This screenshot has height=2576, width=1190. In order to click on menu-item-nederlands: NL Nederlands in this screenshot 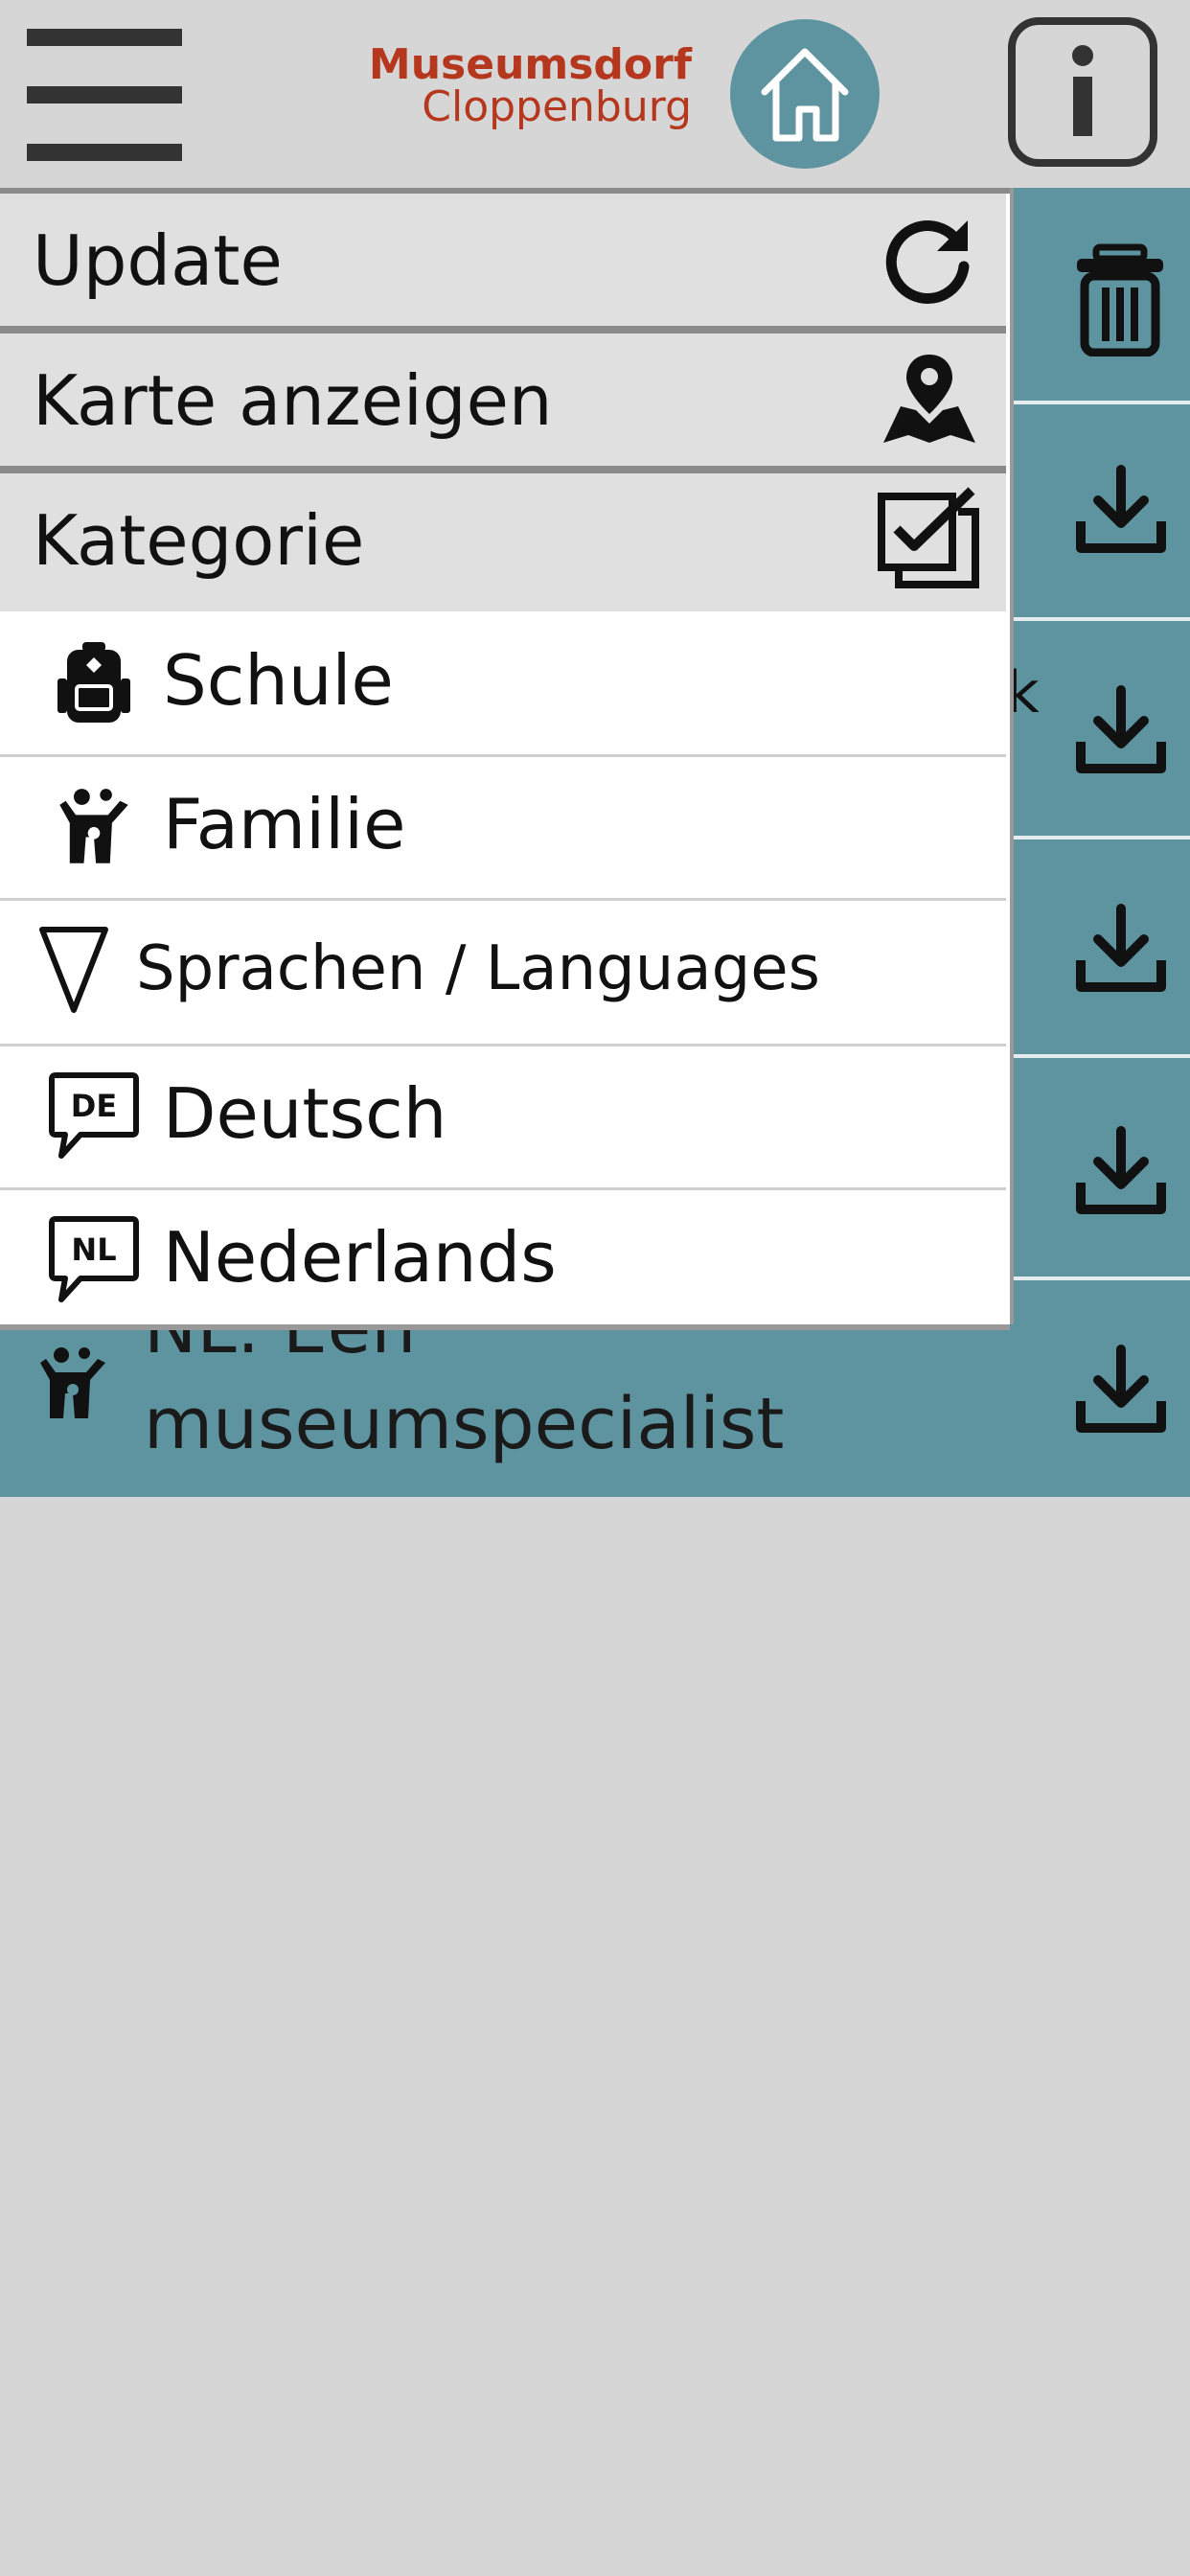, I will do `click(503, 1257)`.